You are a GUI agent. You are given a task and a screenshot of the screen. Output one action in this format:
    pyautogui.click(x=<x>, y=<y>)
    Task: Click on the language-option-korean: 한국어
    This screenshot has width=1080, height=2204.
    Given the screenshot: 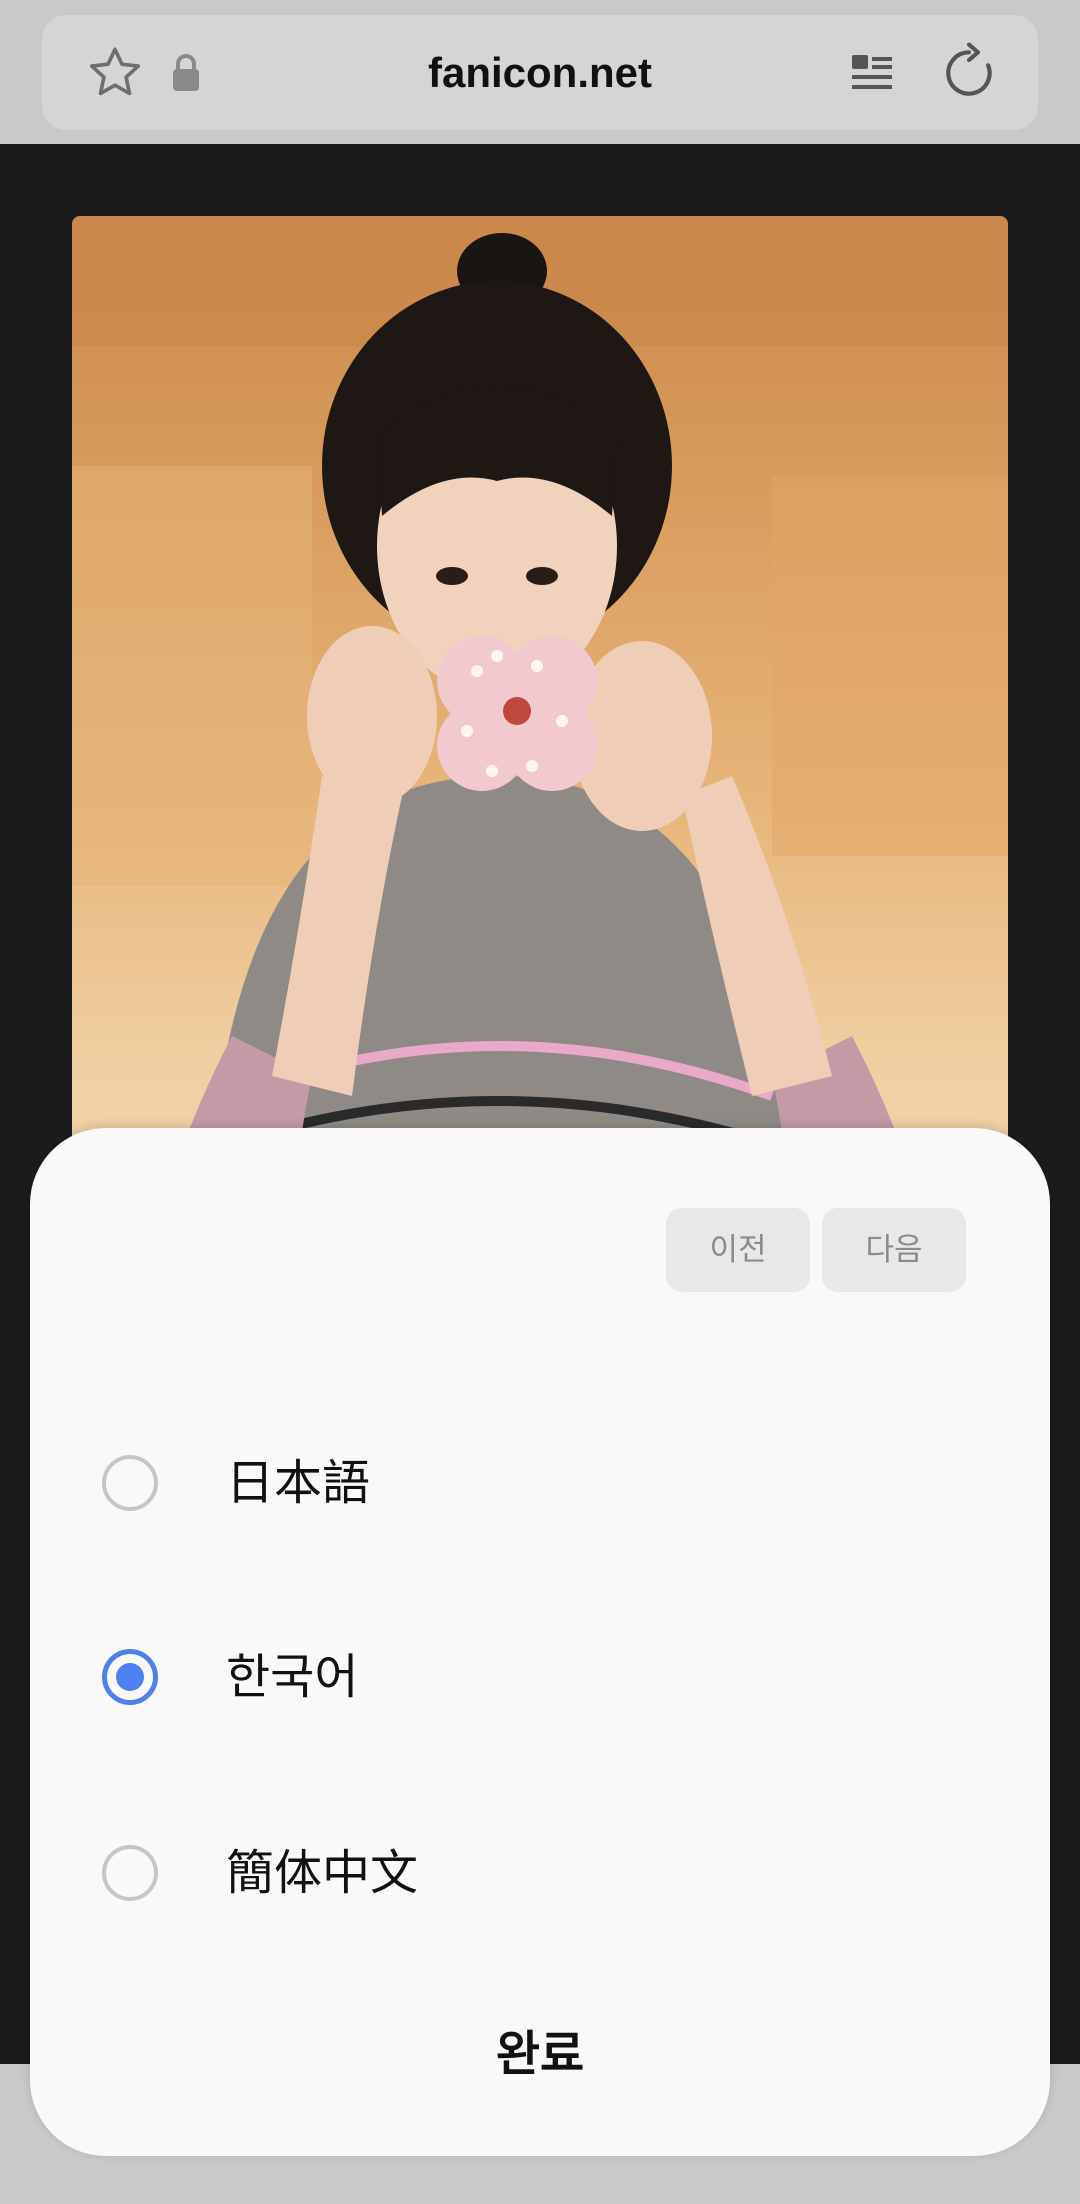 What is the action you would take?
    pyautogui.click(x=540, y=1677)
    